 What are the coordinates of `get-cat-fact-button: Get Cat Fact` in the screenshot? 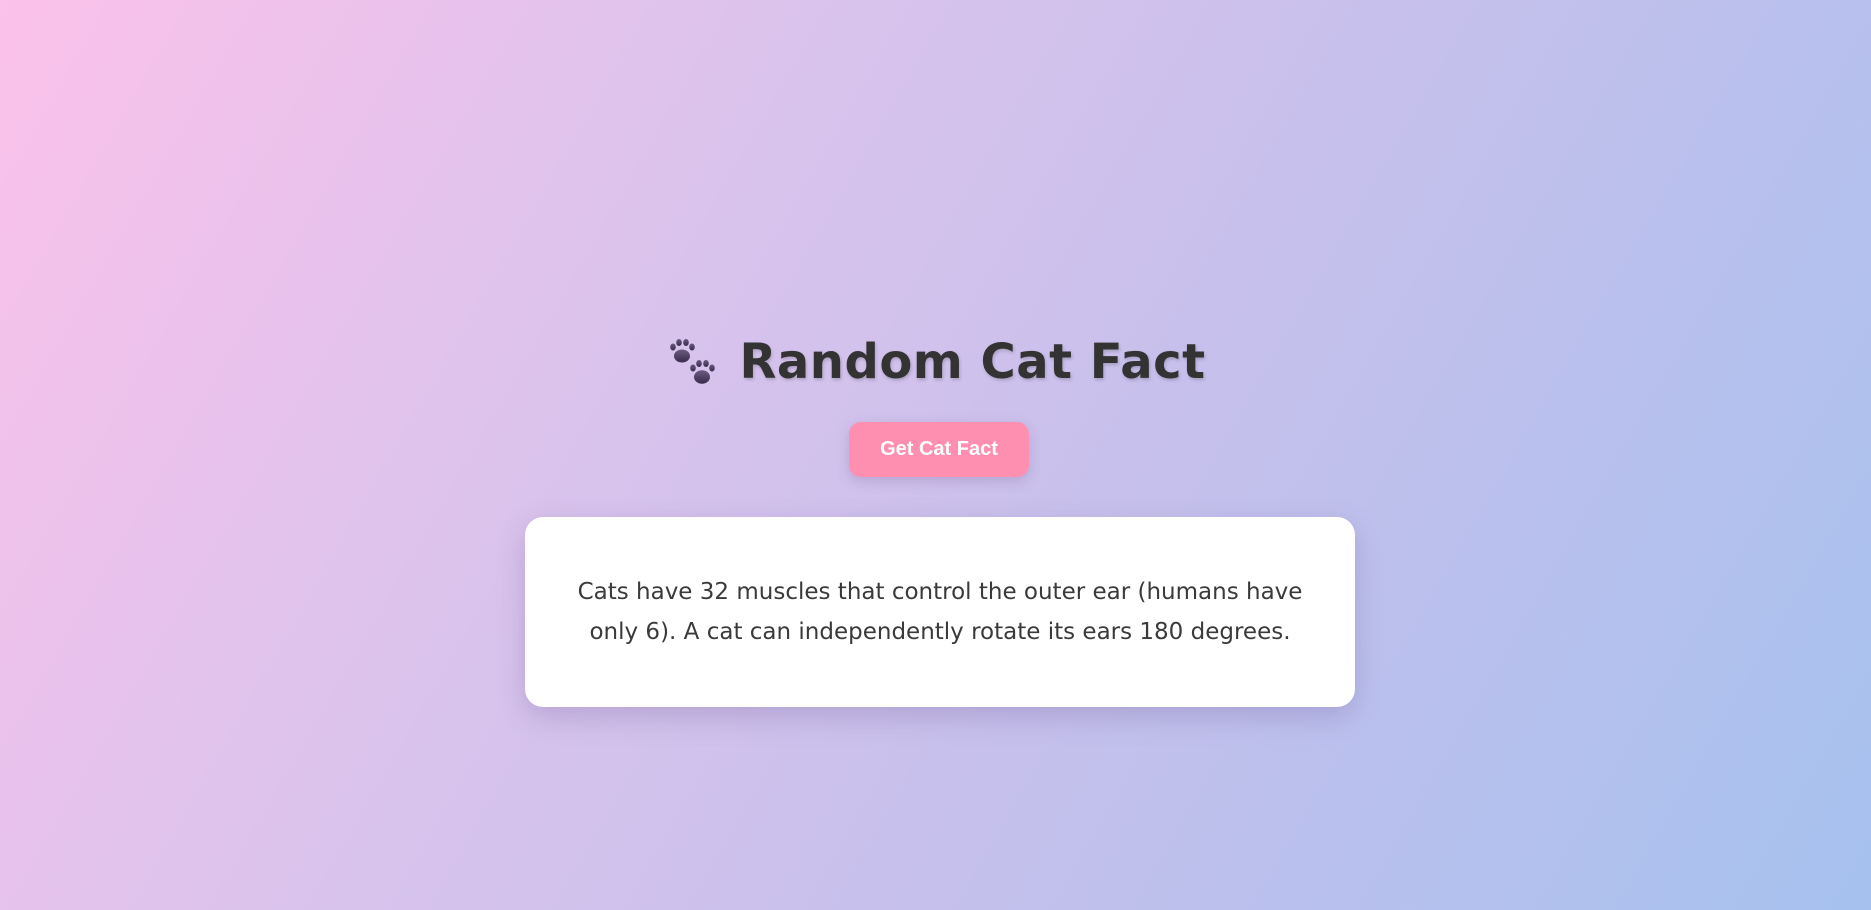 It's located at (939, 449).